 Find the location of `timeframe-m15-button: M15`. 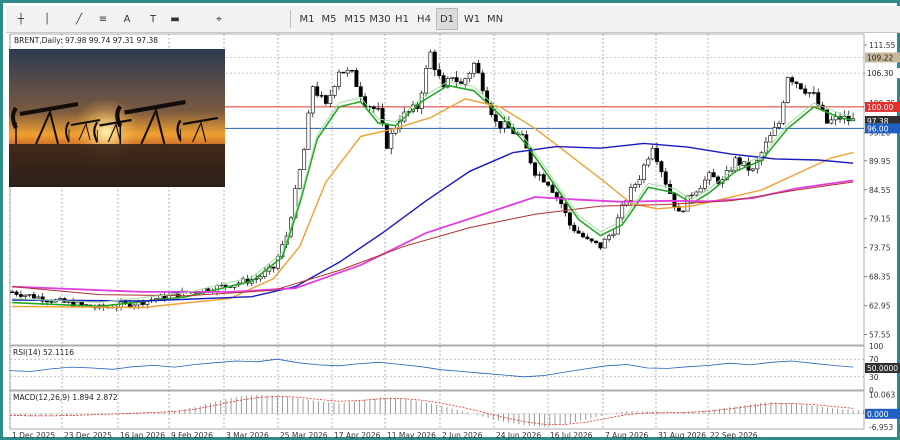

timeframe-m15-button: M15 is located at coordinates (355, 19).